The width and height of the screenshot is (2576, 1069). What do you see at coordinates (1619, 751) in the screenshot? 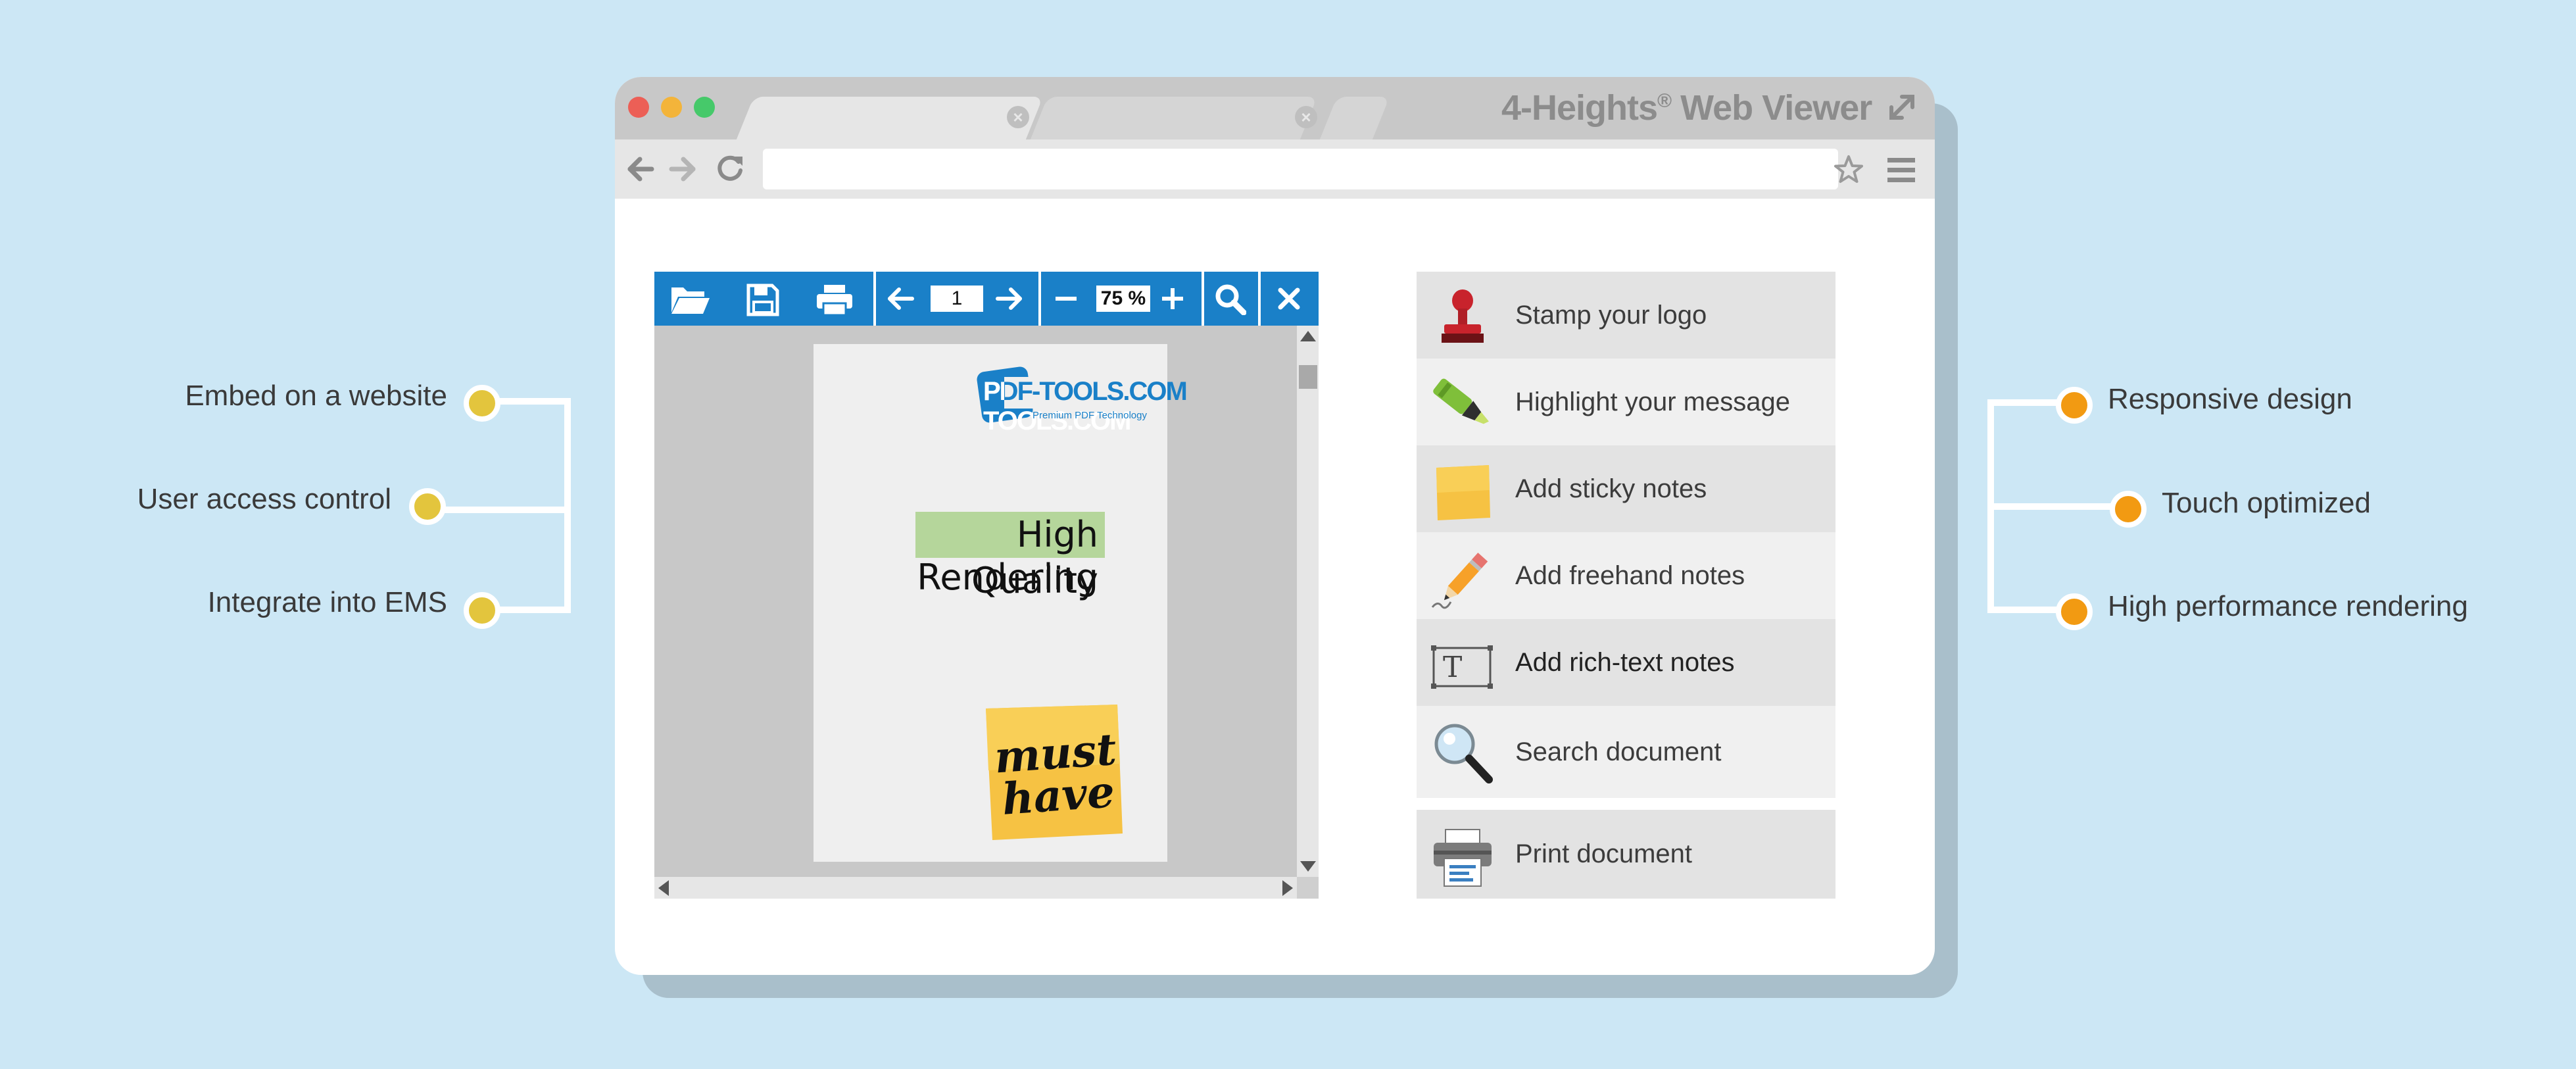
I see `feature-label: Search document` at bounding box center [1619, 751].